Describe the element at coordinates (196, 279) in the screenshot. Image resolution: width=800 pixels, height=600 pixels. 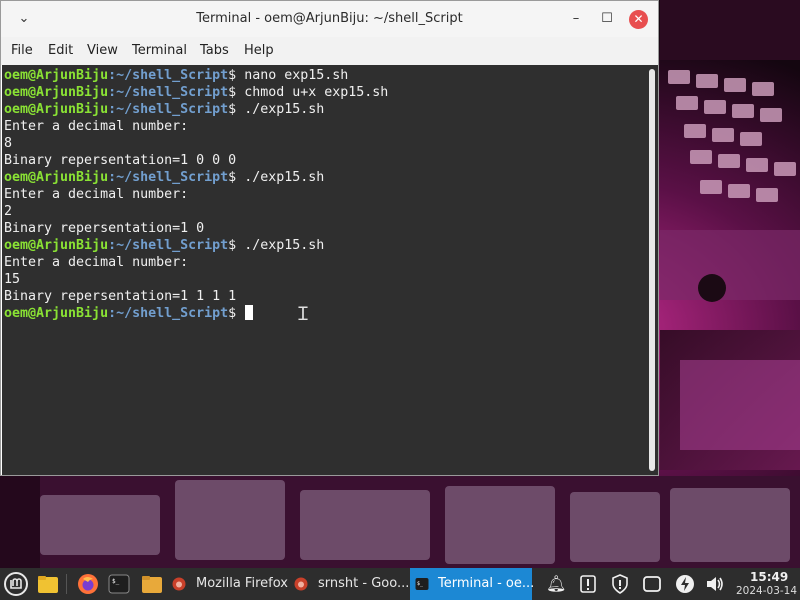
I see `terminal-output-line: 15` at that location.